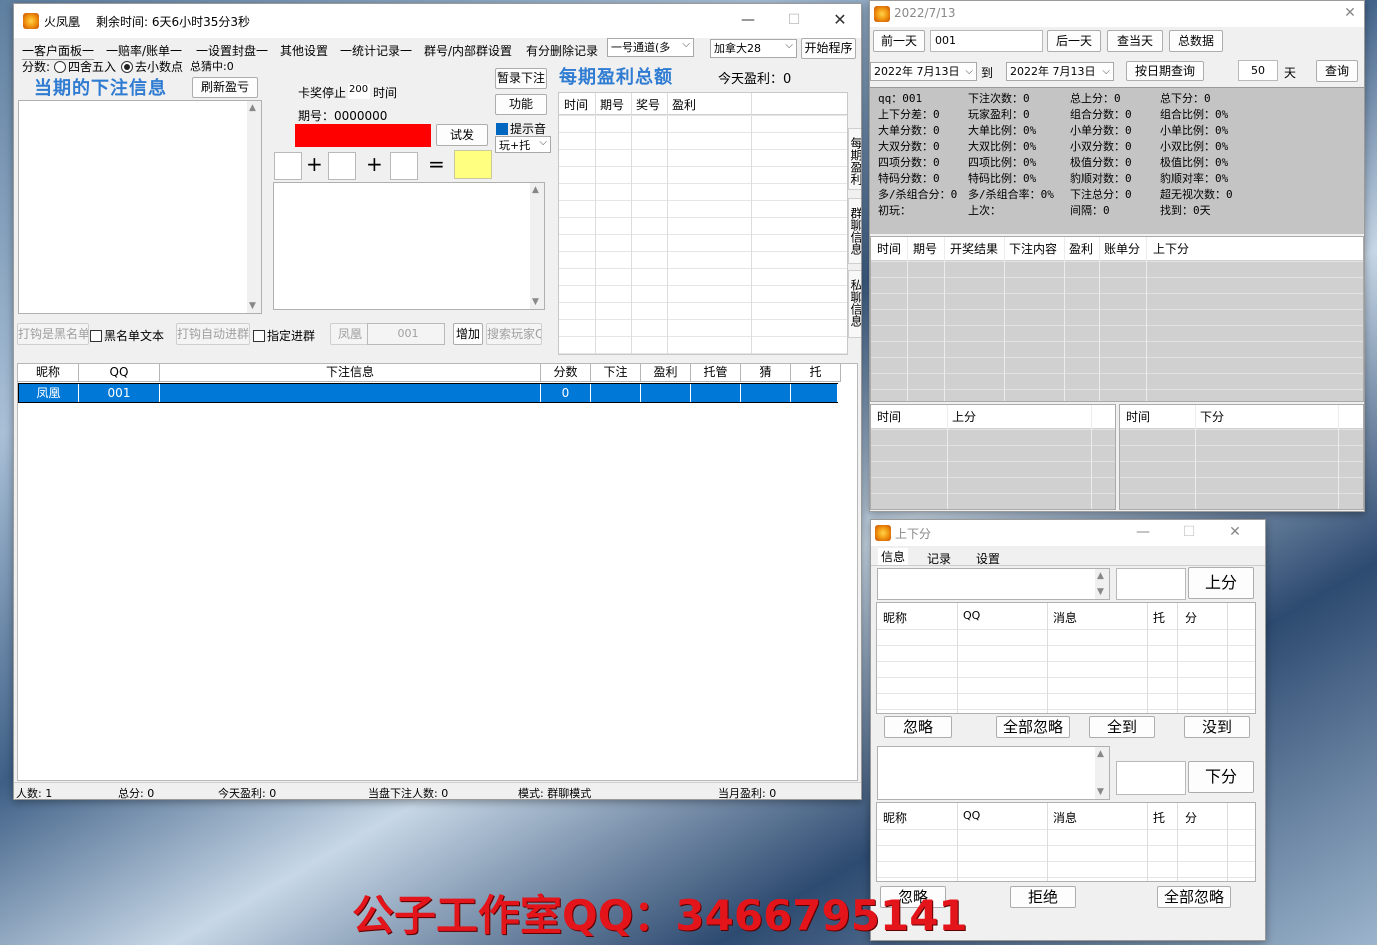  I want to click on function-button: 功能, so click(521, 104).